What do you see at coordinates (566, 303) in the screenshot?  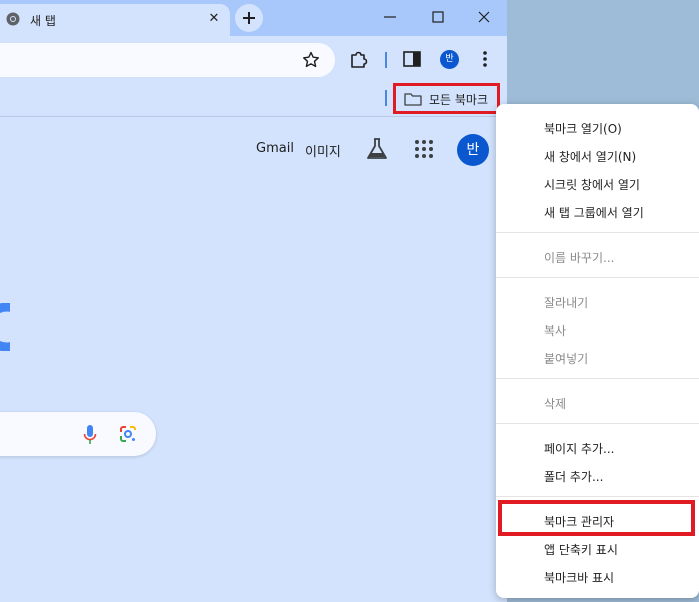 I see `menu-item-cut: 잘라내기` at bounding box center [566, 303].